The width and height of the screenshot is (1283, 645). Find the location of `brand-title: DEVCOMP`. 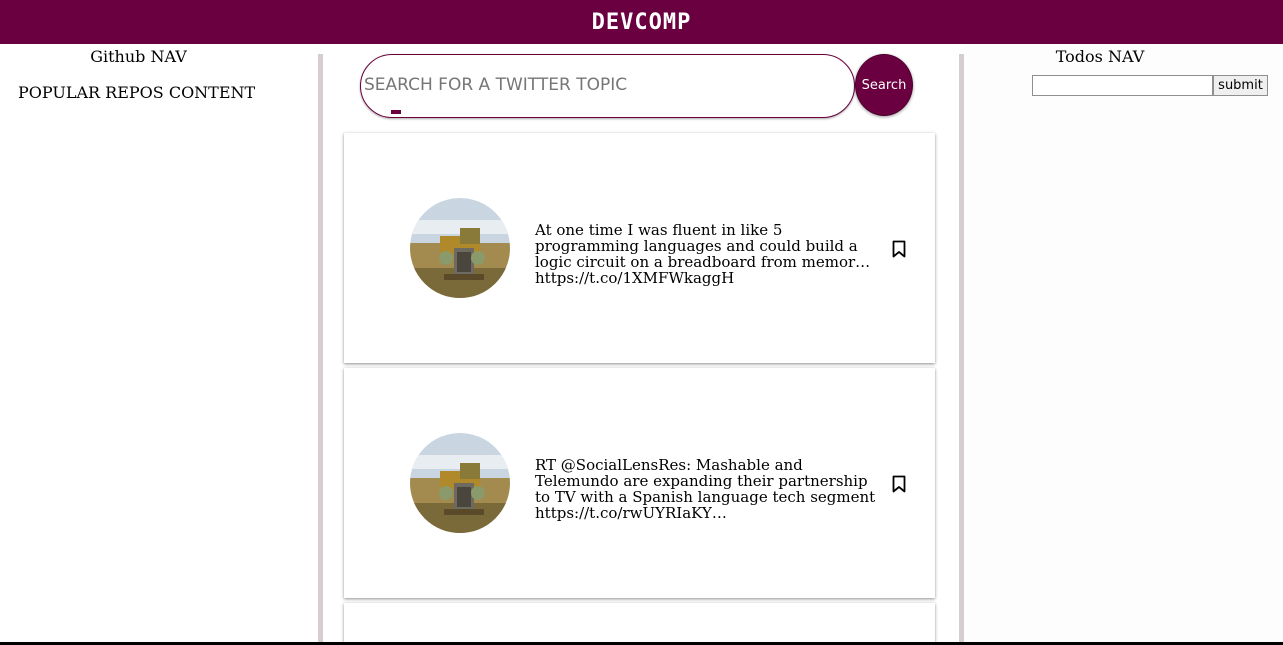

brand-title: DEVCOMP is located at coordinates (641, 22).